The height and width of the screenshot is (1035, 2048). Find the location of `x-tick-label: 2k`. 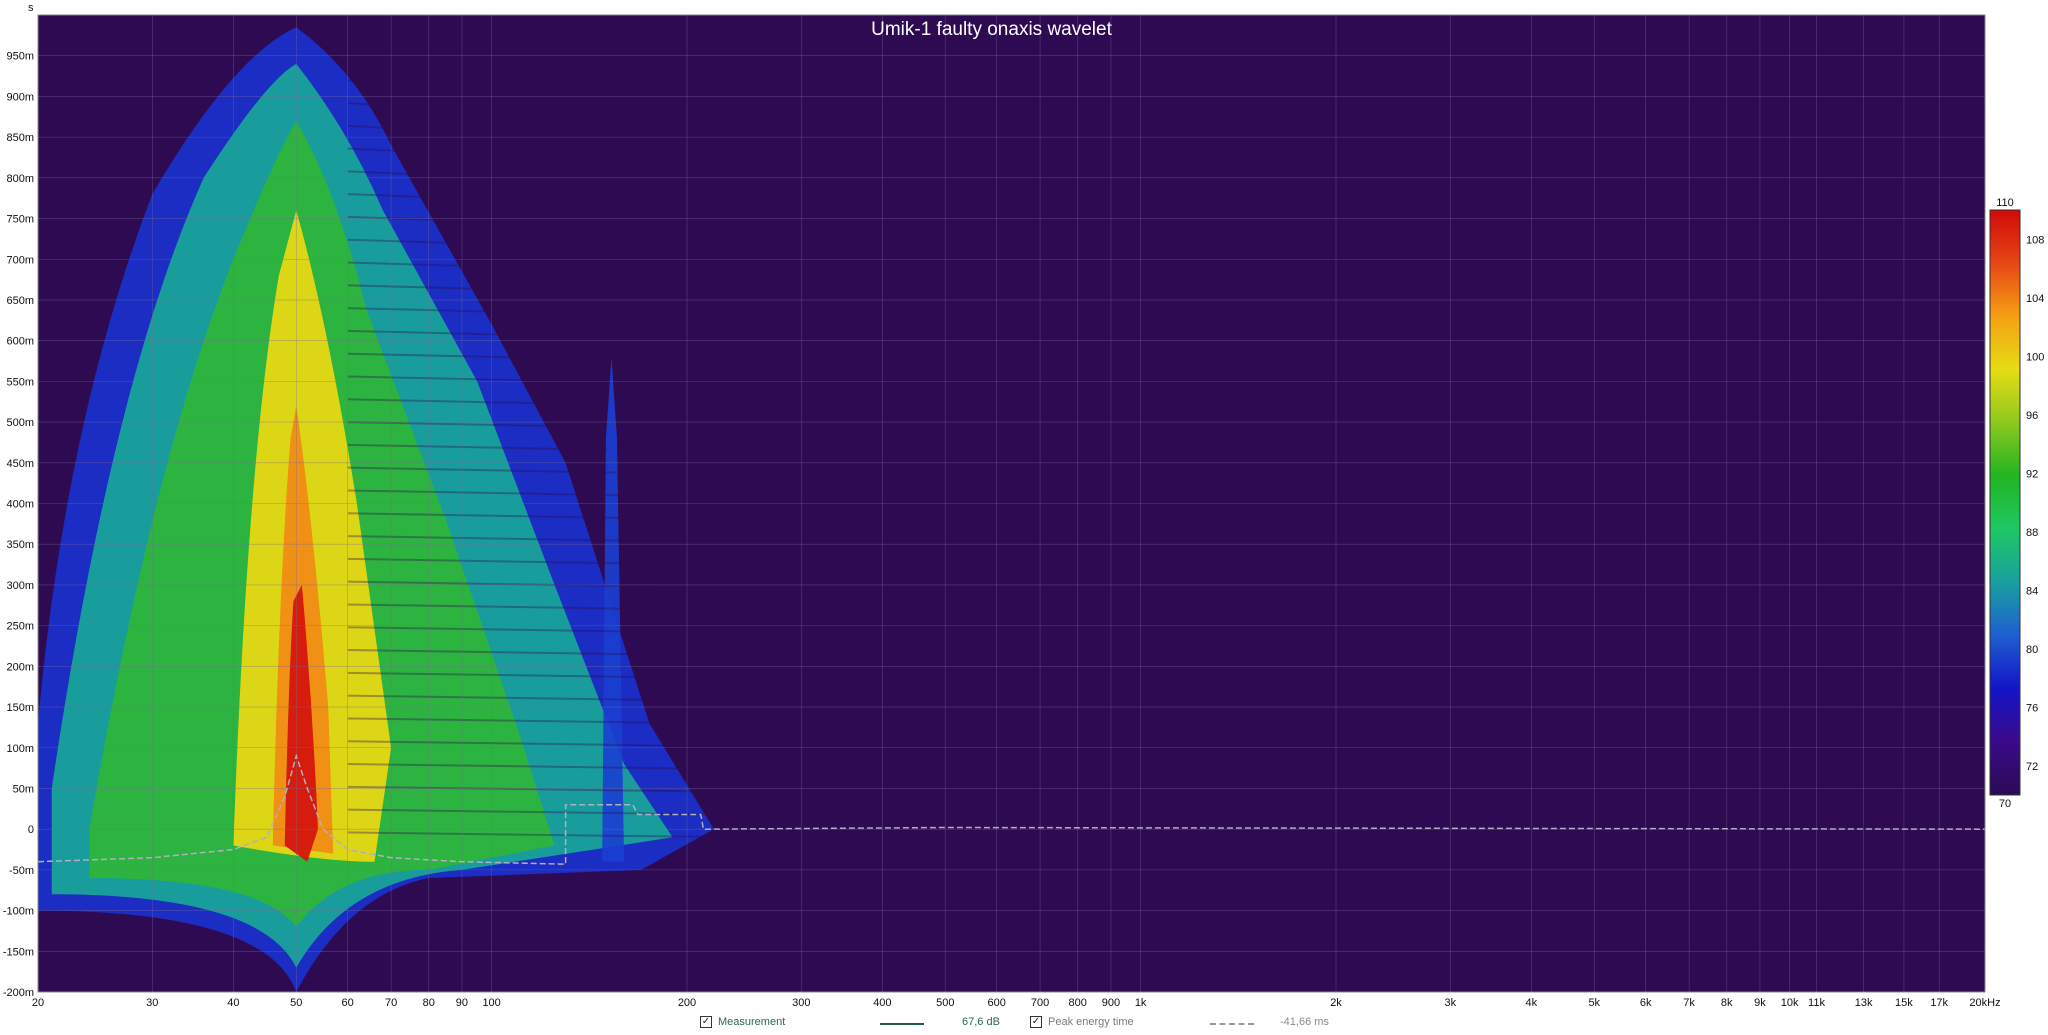

x-tick-label: 2k is located at coordinates (1336, 1003).